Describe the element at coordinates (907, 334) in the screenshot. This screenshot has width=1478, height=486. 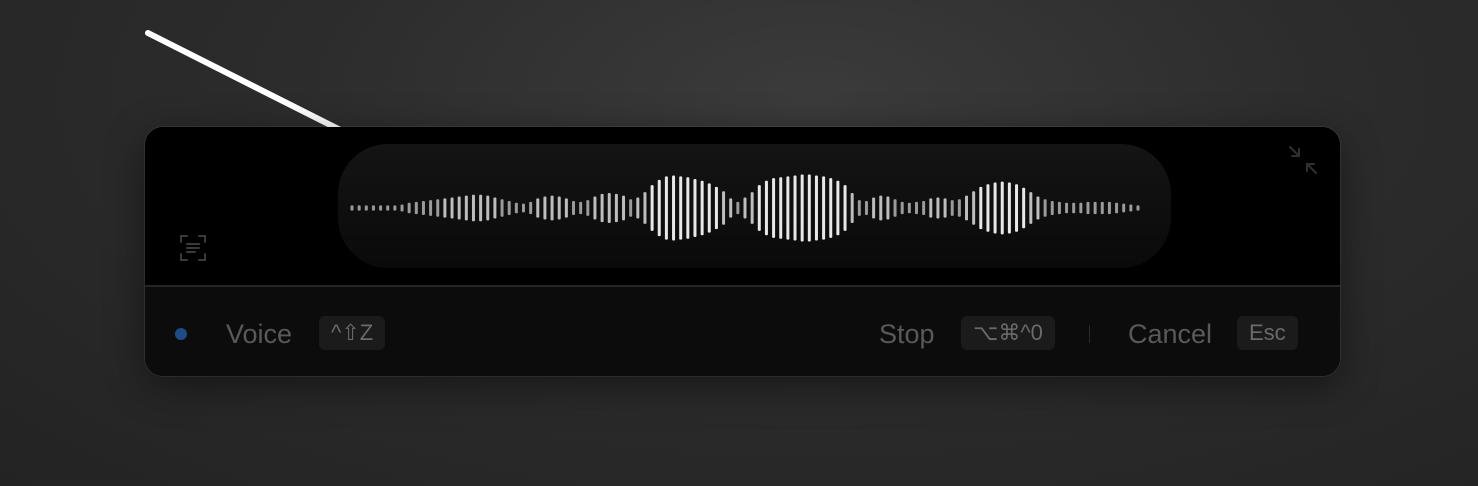
I see `stop-button: Stop` at that location.